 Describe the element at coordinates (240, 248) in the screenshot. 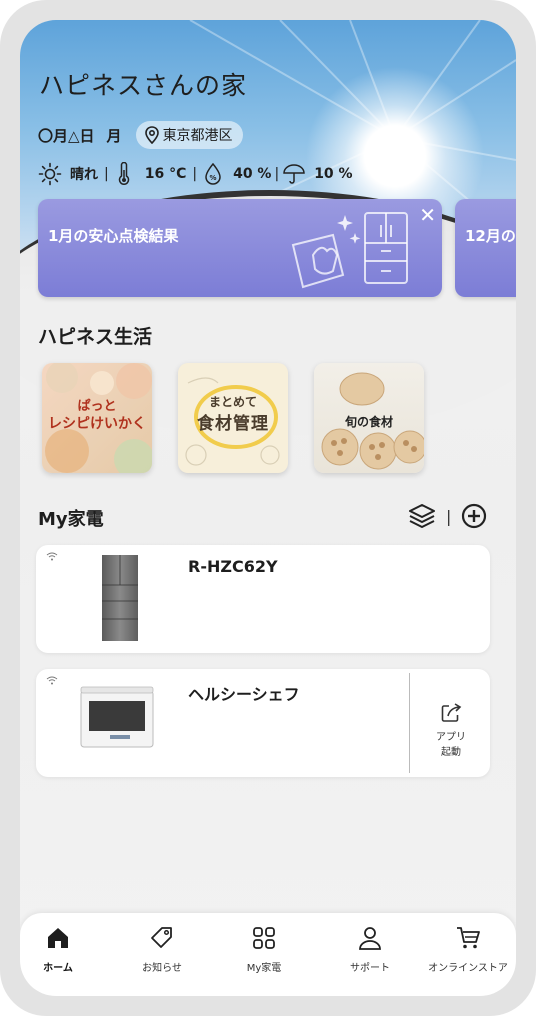

I see `inspection-banner: 1月の安心点検結果 ✕` at that location.